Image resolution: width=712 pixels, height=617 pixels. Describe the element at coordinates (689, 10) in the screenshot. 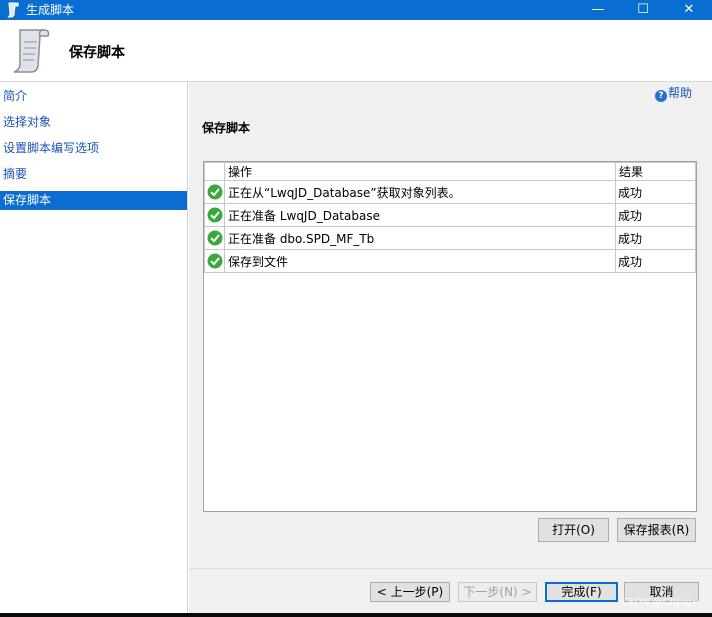

I see `close-button: ✕` at that location.